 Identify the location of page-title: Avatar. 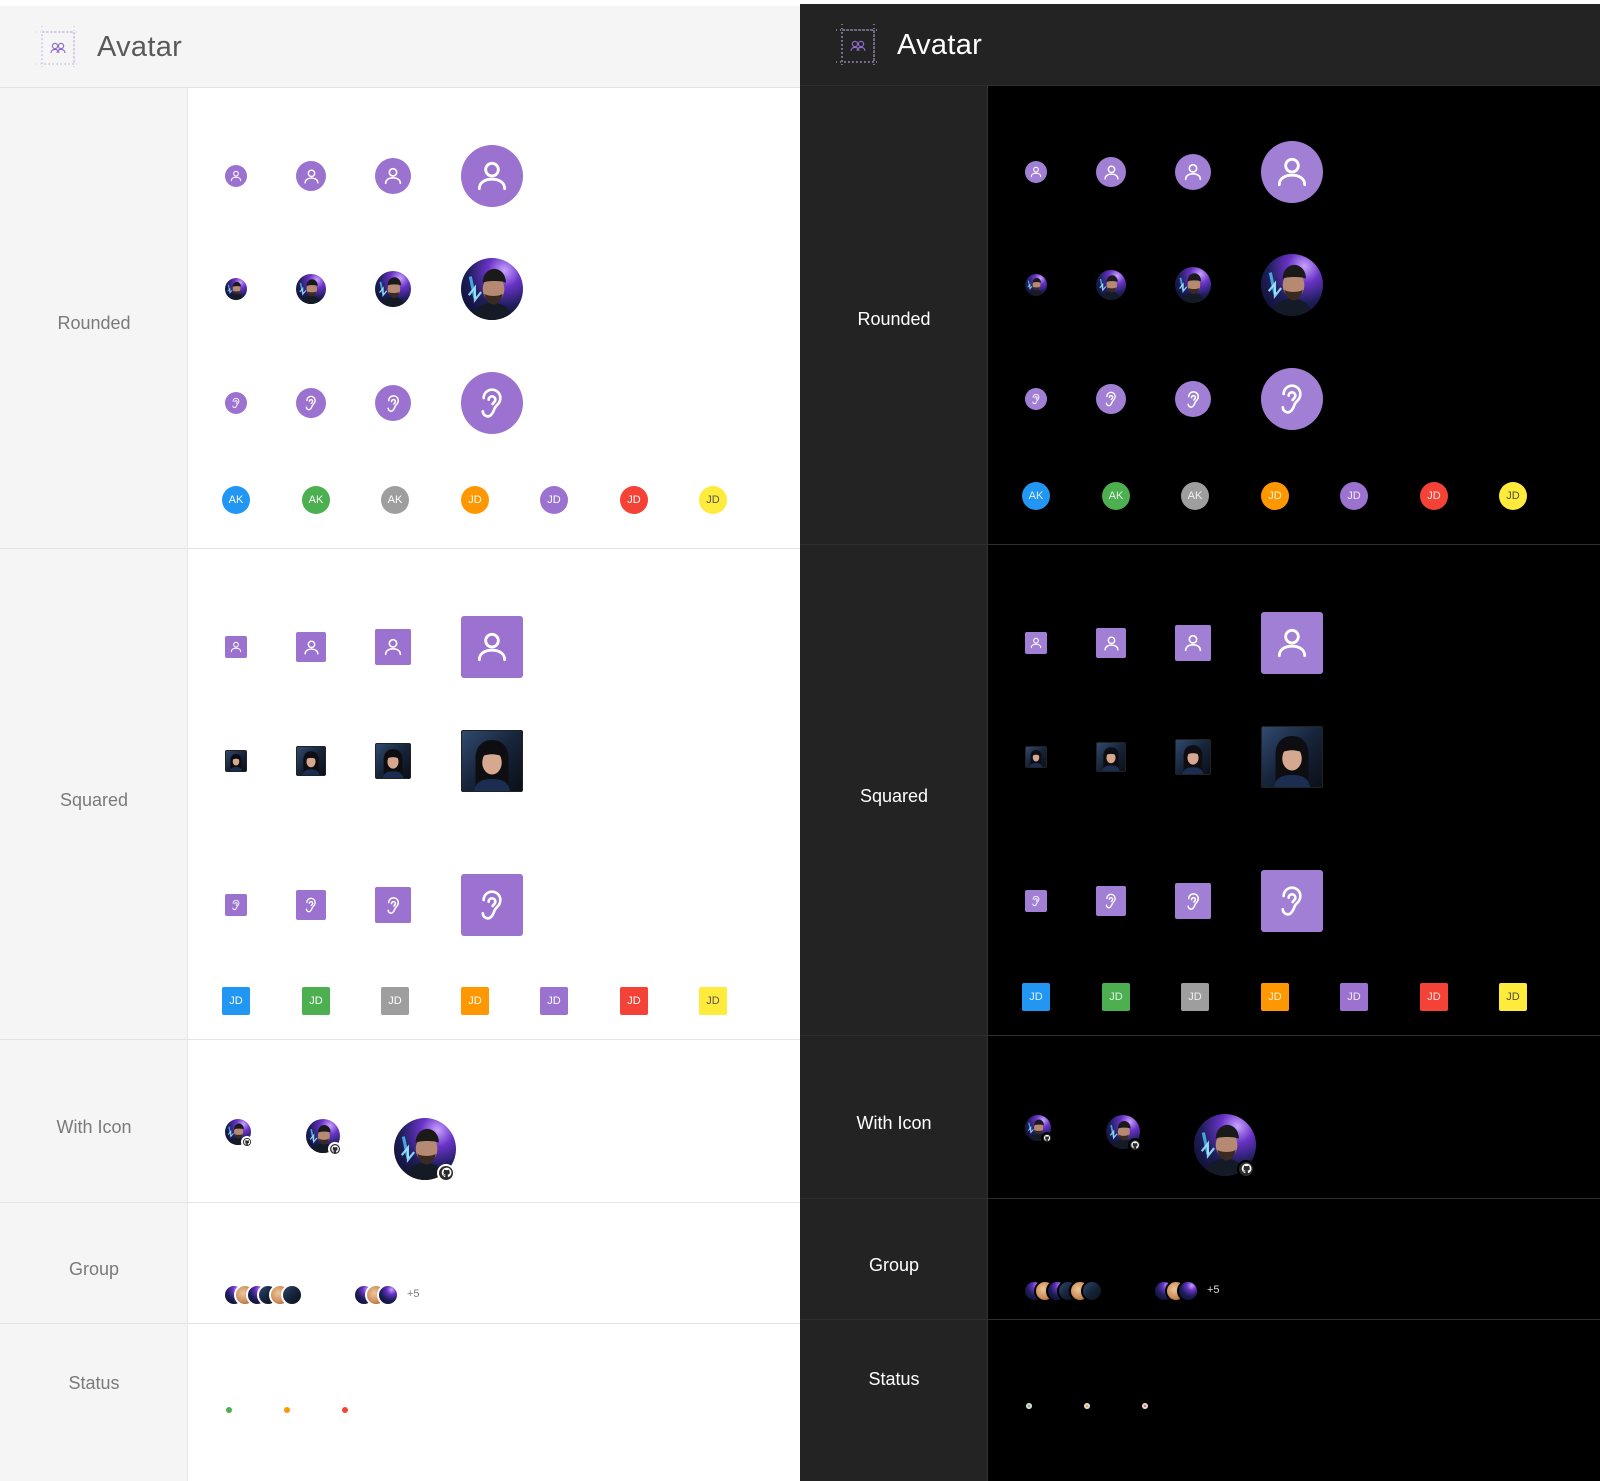
(940, 45).